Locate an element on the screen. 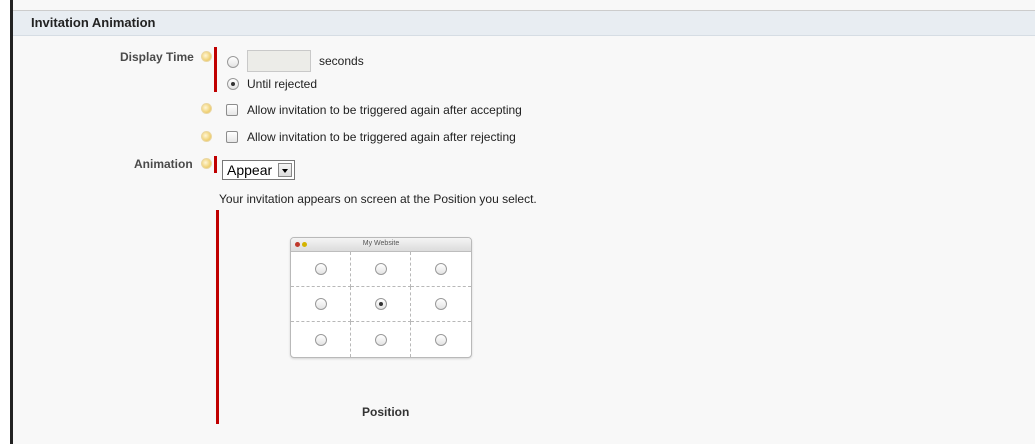 The width and height of the screenshot is (1035, 444). preview-title-bar: My Website is located at coordinates (381, 245).